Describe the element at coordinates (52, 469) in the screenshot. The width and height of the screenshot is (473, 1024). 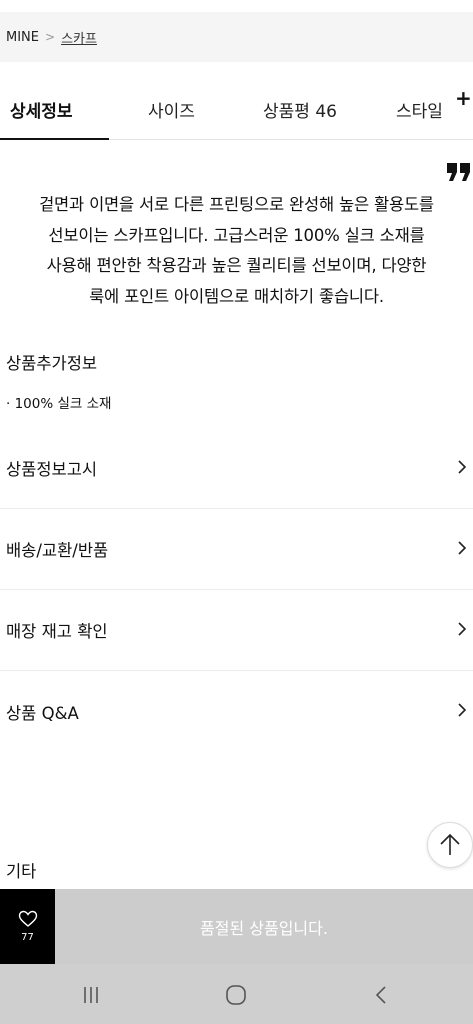
I see `accordion-label: 상품정보고시` at that location.